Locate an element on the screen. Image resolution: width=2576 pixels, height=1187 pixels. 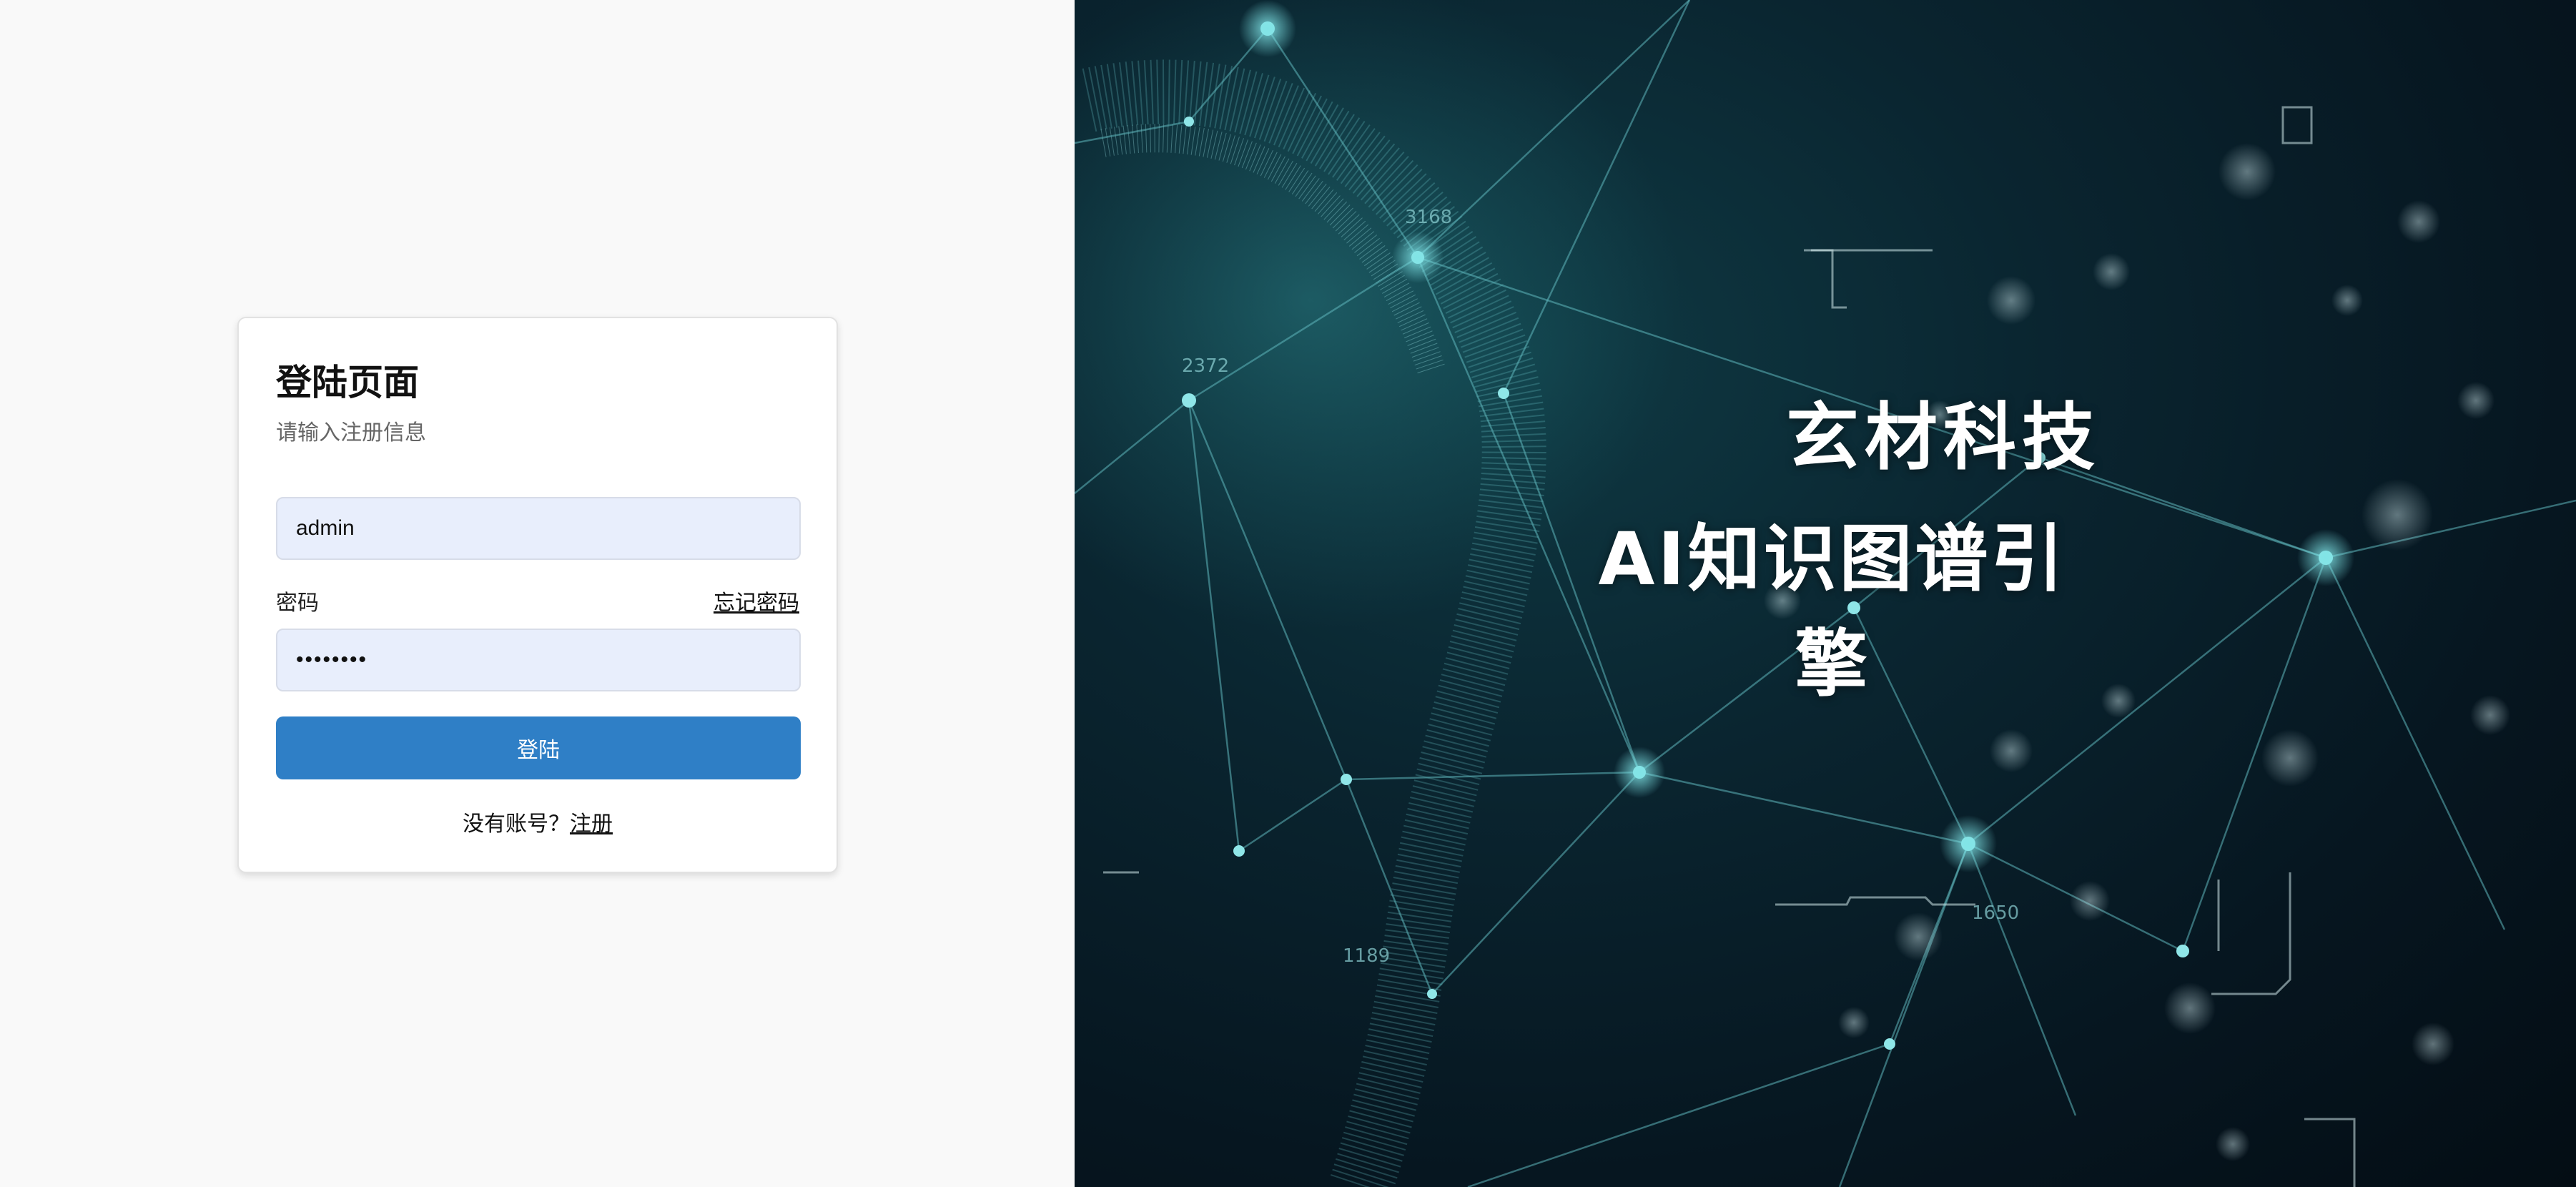
password-label: 密码 is located at coordinates (297, 603).